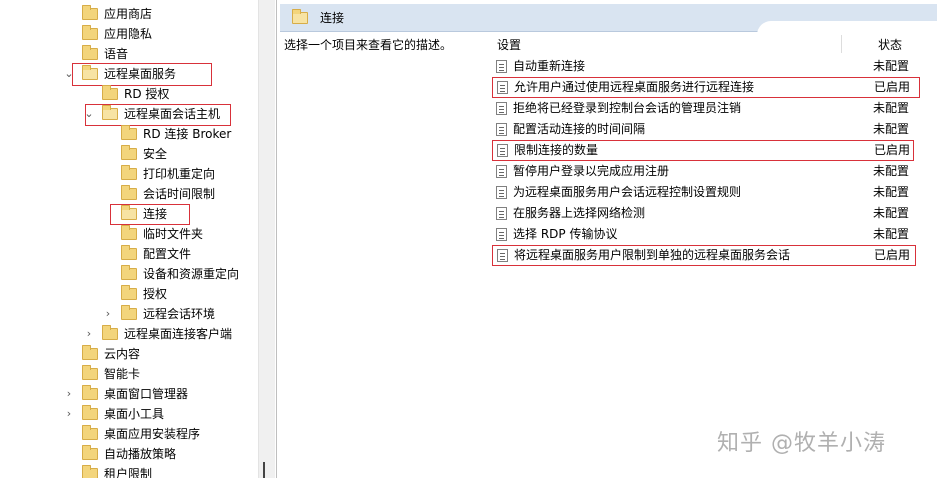 Image resolution: width=941 pixels, height=478 pixels. Describe the element at coordinates (707, 234) in the screenshot. I see `policy-row: 选择 RDP 传输协议 未配置` at that location.